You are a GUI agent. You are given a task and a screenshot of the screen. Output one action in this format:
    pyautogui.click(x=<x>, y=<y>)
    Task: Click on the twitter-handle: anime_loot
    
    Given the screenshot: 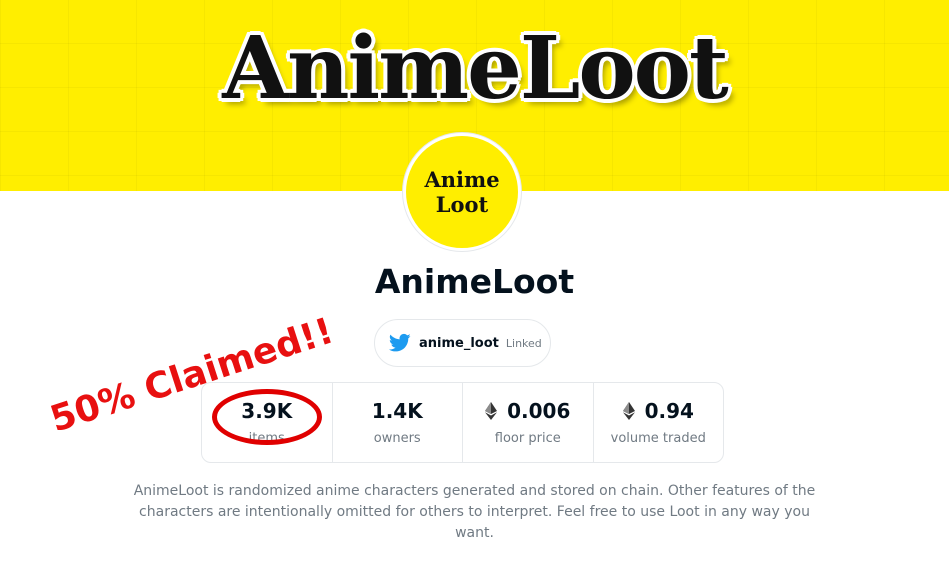 What is the action you would take?
    pyautogui.click(x=459, y=343)
    